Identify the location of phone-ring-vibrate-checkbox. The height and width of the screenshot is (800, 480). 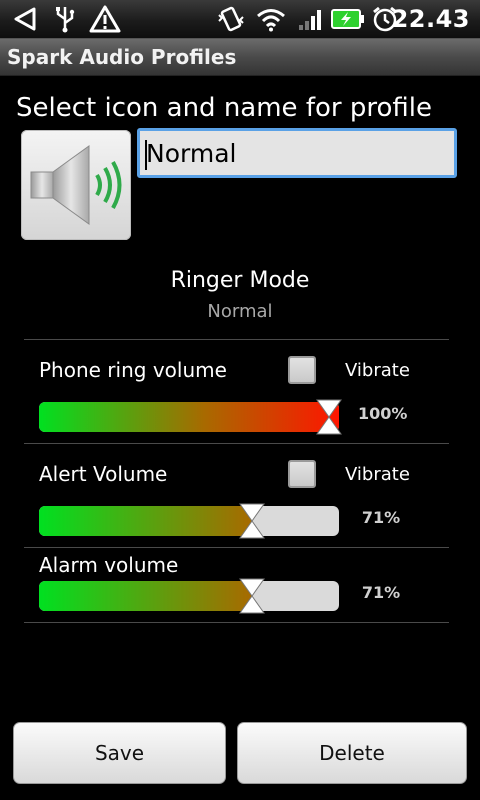
(302, 370).